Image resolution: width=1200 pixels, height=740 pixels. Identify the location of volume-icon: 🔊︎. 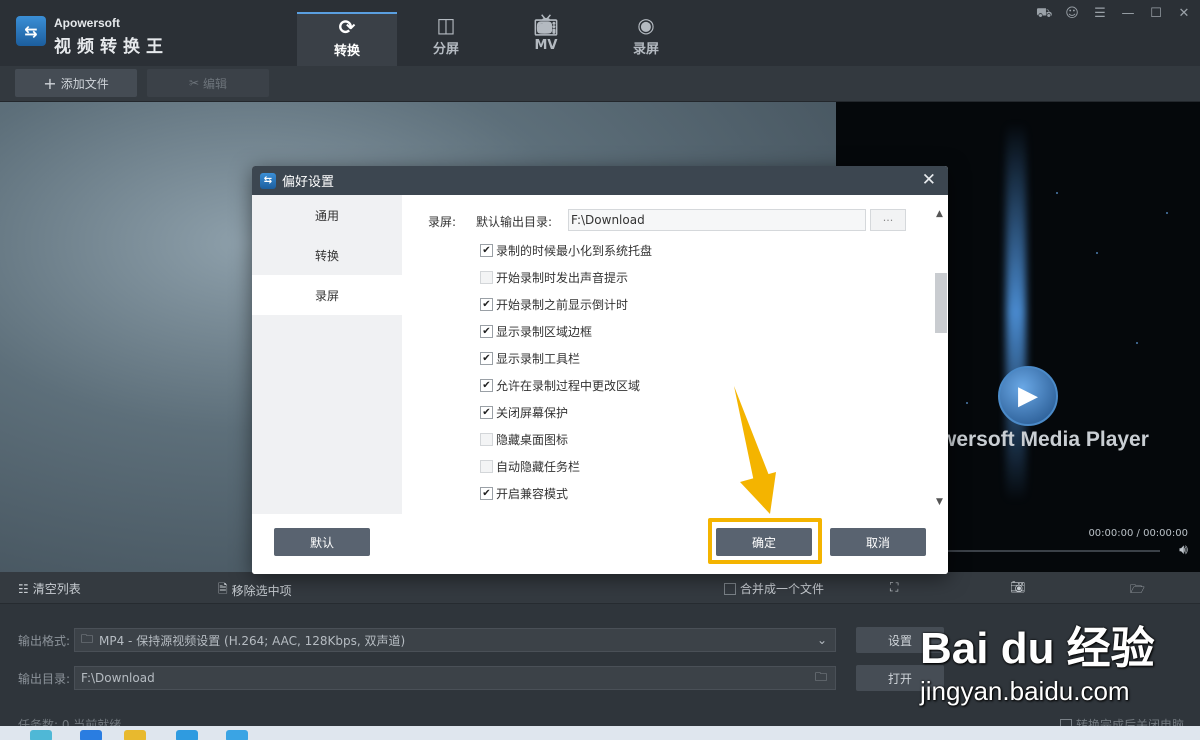
(1183, 550).